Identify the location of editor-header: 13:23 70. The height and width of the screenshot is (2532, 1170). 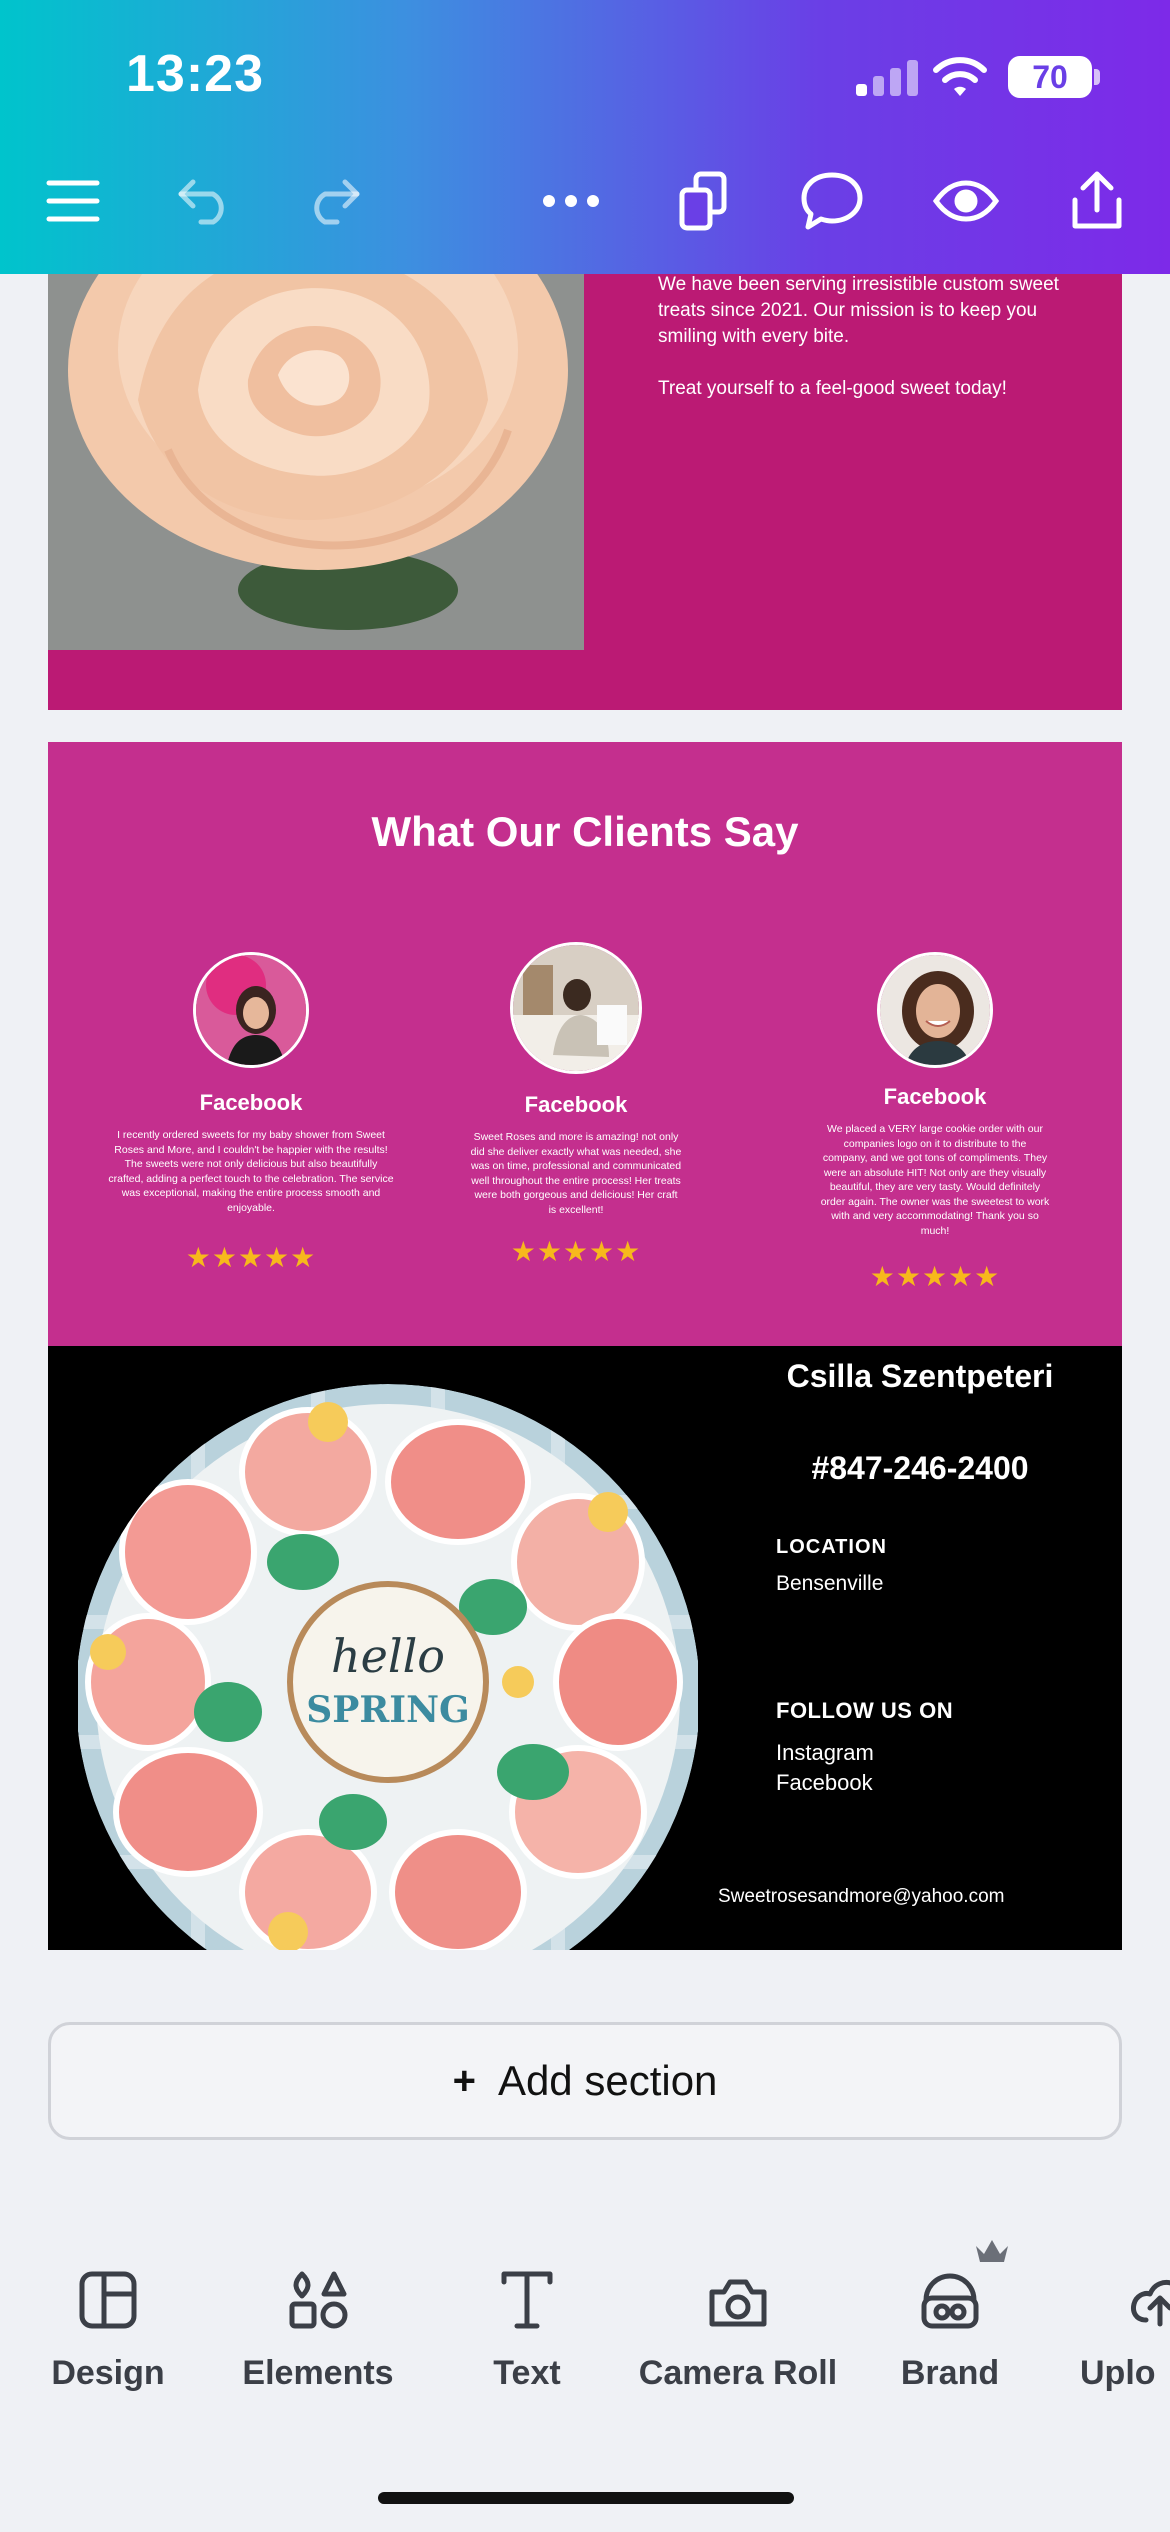
(585, 137).